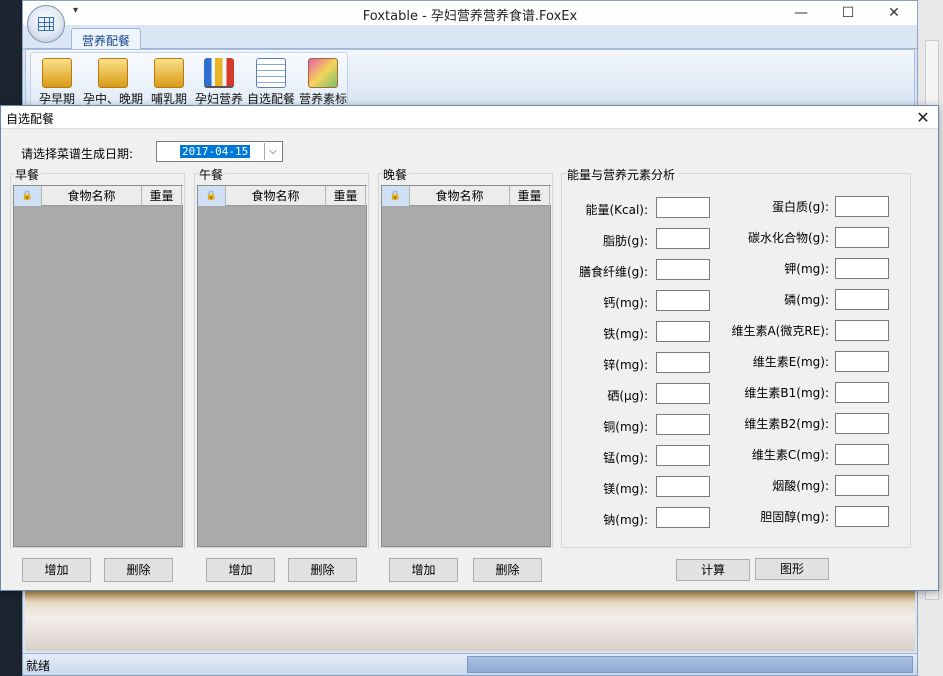 The width and height of the screenshot is (943, 676). What do you see at coordinates (219, 73) in the screenshot?
I see `bar-chart-icon` at bounding box center [219, 73].